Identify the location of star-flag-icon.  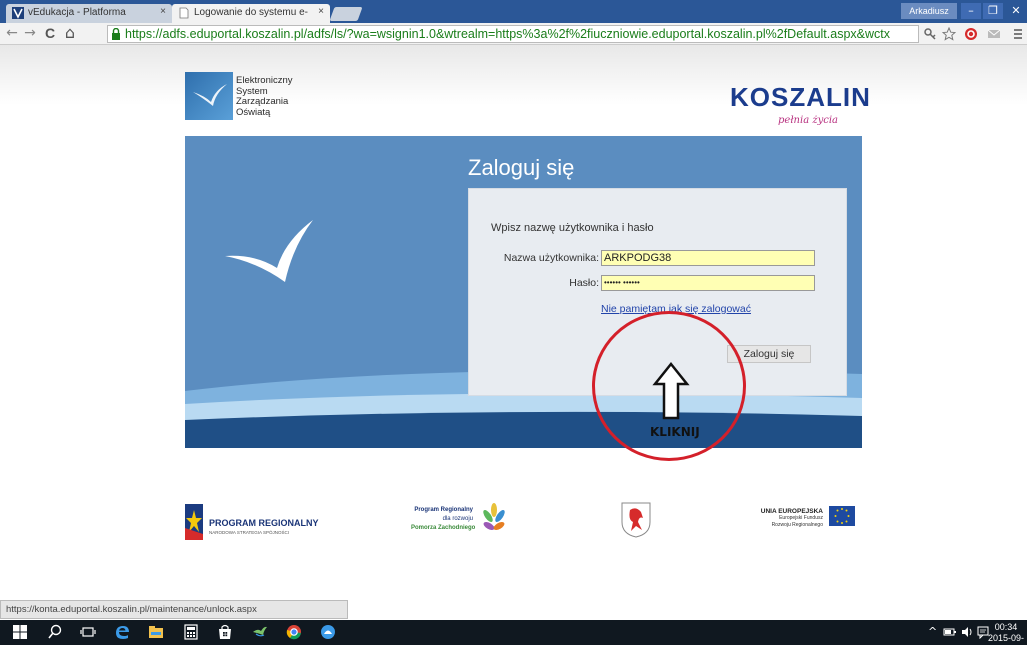
(194, 522).